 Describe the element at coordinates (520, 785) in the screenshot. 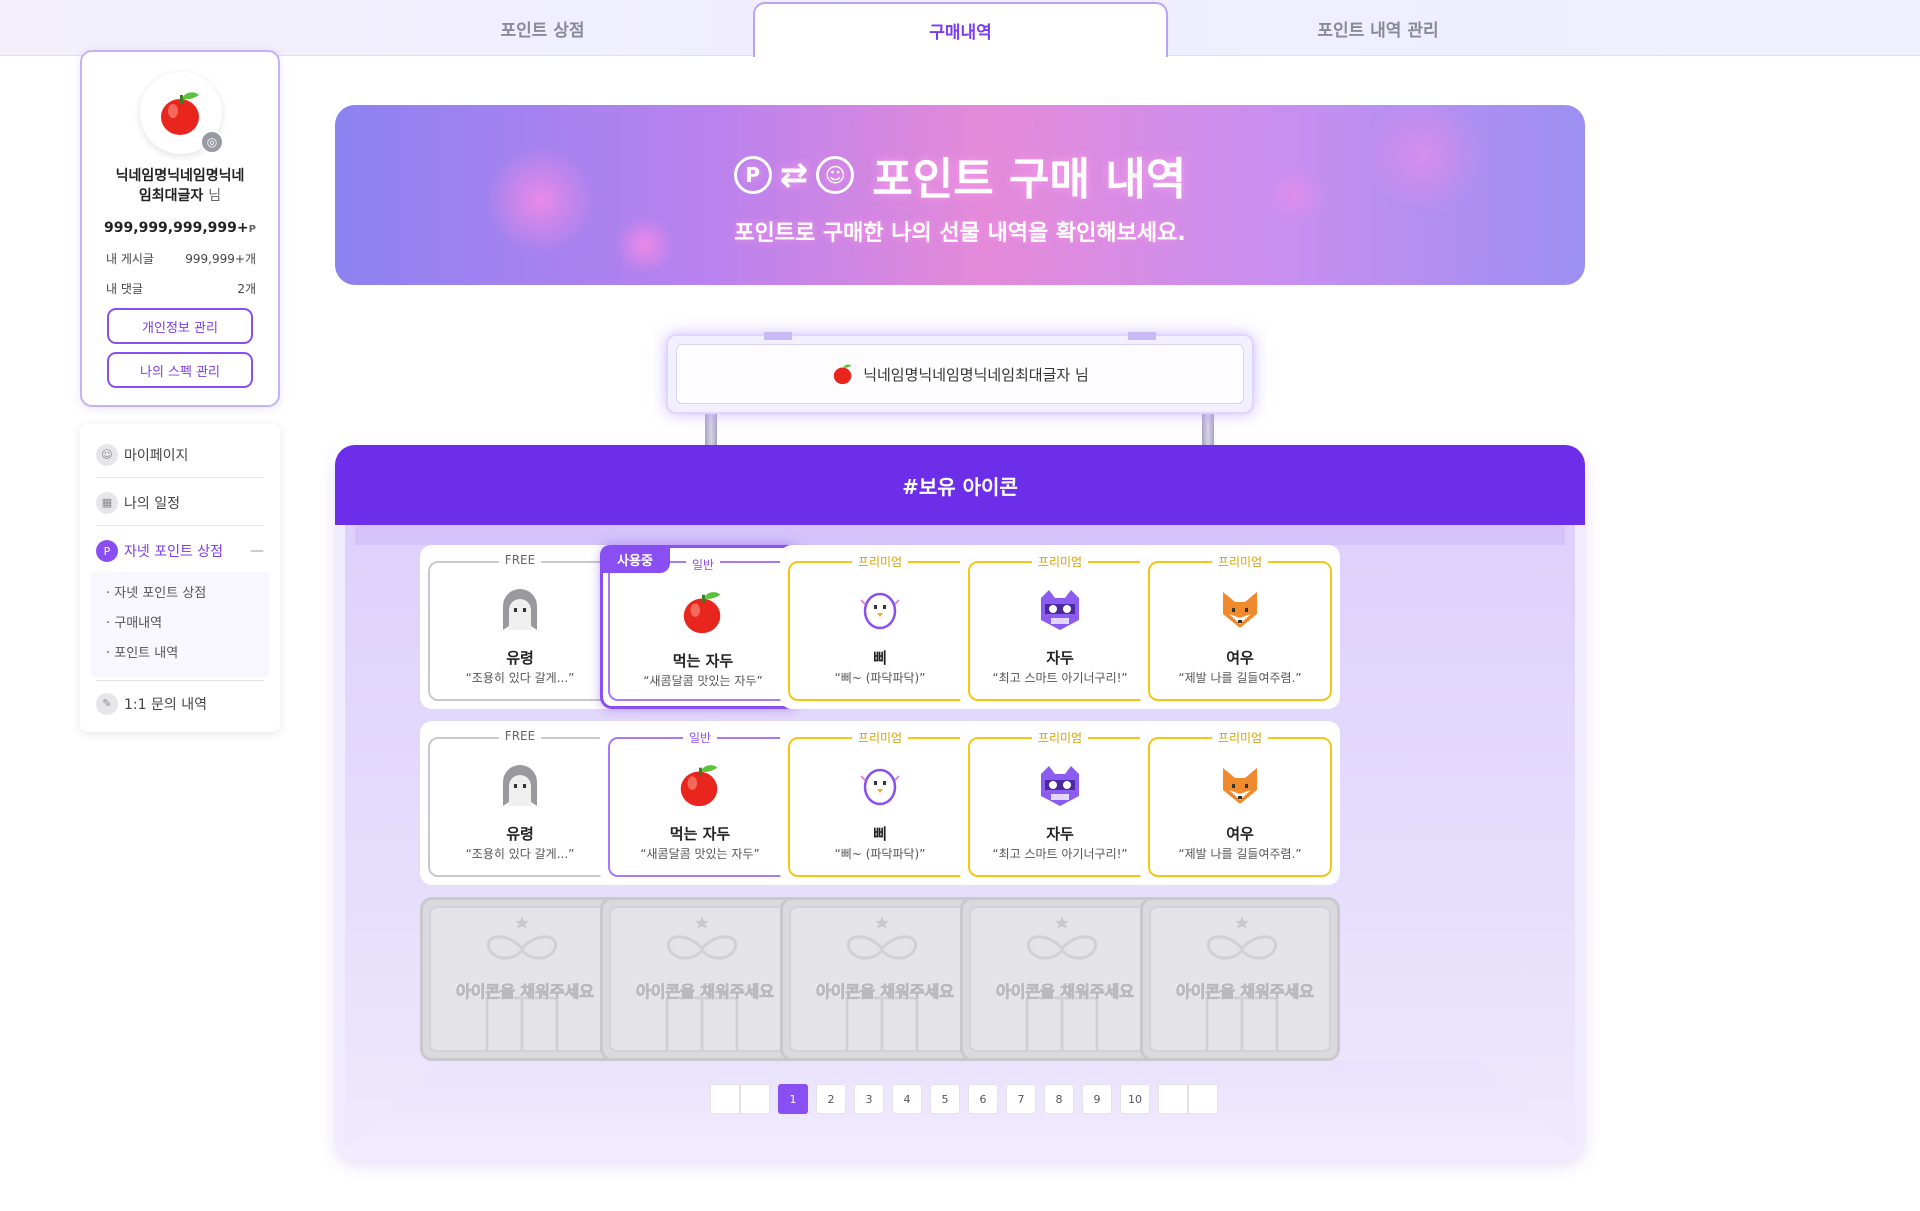

I see `ghost-icon` at that location.